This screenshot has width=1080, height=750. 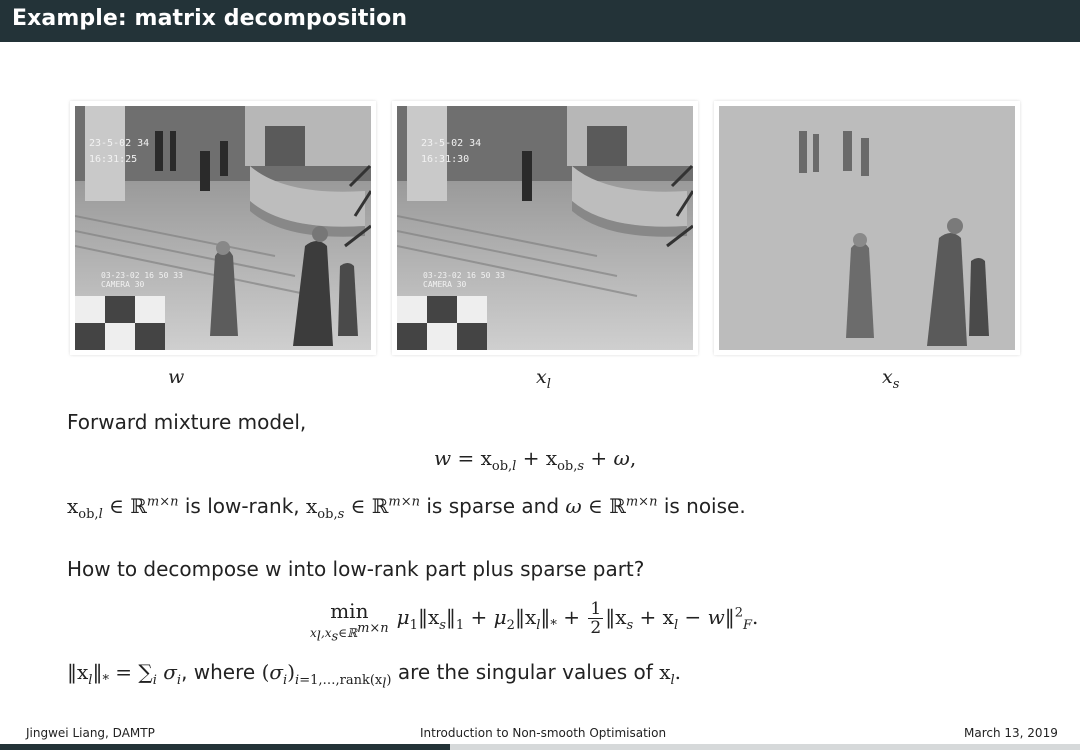 What do you see at coordinates (540, 21) in the screenshot?
I see `title-bar: Example: matrix decomposition` at bounding box center [540, 21].